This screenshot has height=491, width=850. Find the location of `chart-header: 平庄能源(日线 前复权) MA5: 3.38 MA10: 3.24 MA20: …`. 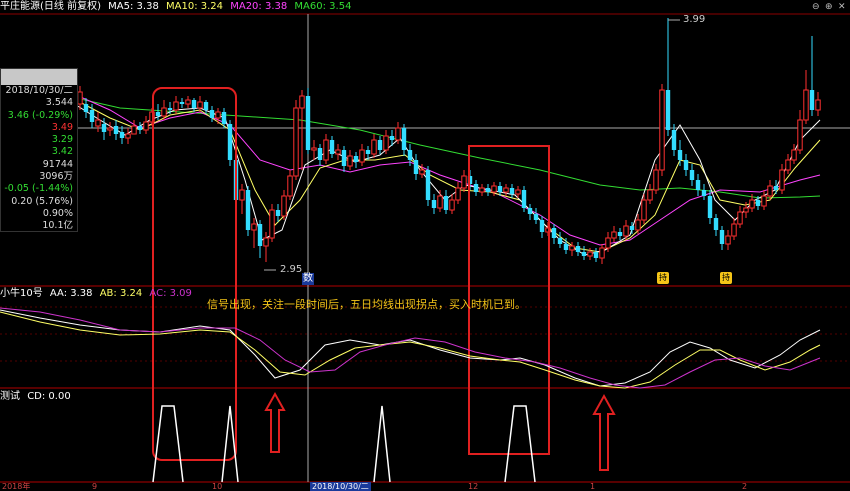

chart-header: 平庄能源(日线 前复权) MA5: 3.38 MA10: 3.24 MA20: … is located at coordinates (177, 7).